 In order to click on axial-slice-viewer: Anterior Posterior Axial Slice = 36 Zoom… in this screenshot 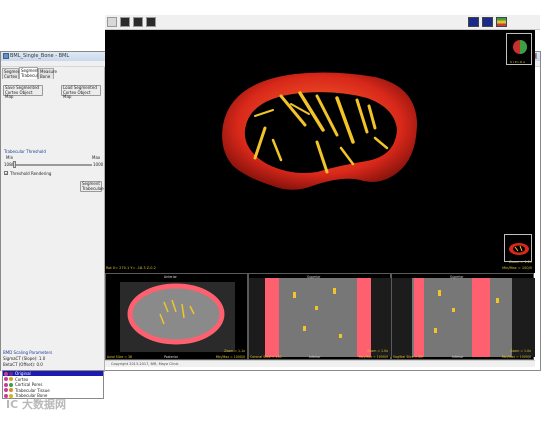, I will do `click(176, 316)`.